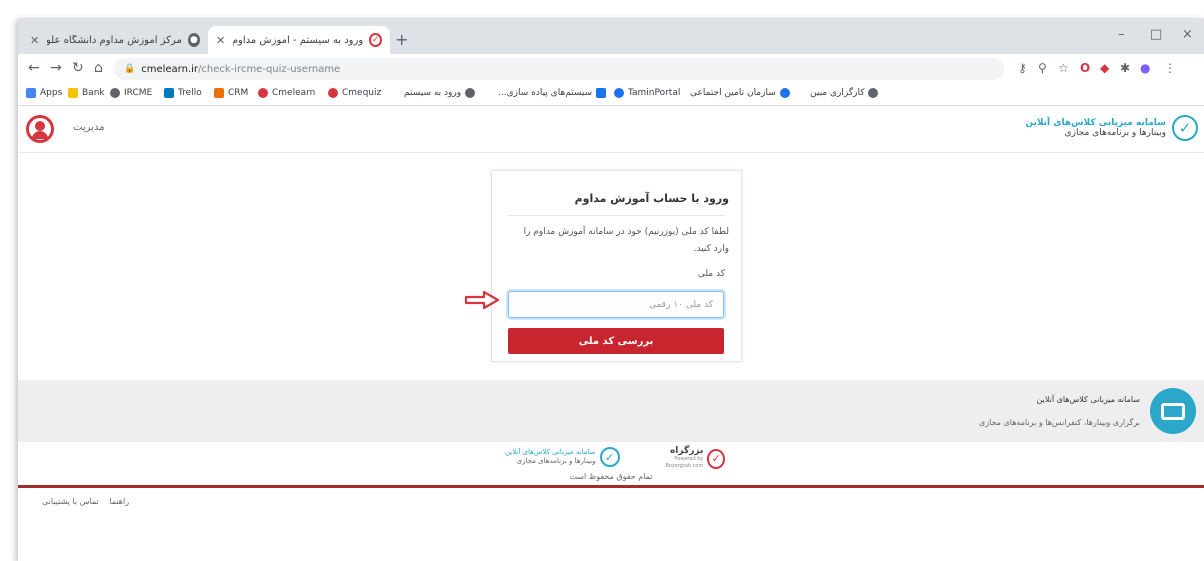 This screenshot has width=1204, height=561. I want to click on user-avatar-icon, so click(40, 129).